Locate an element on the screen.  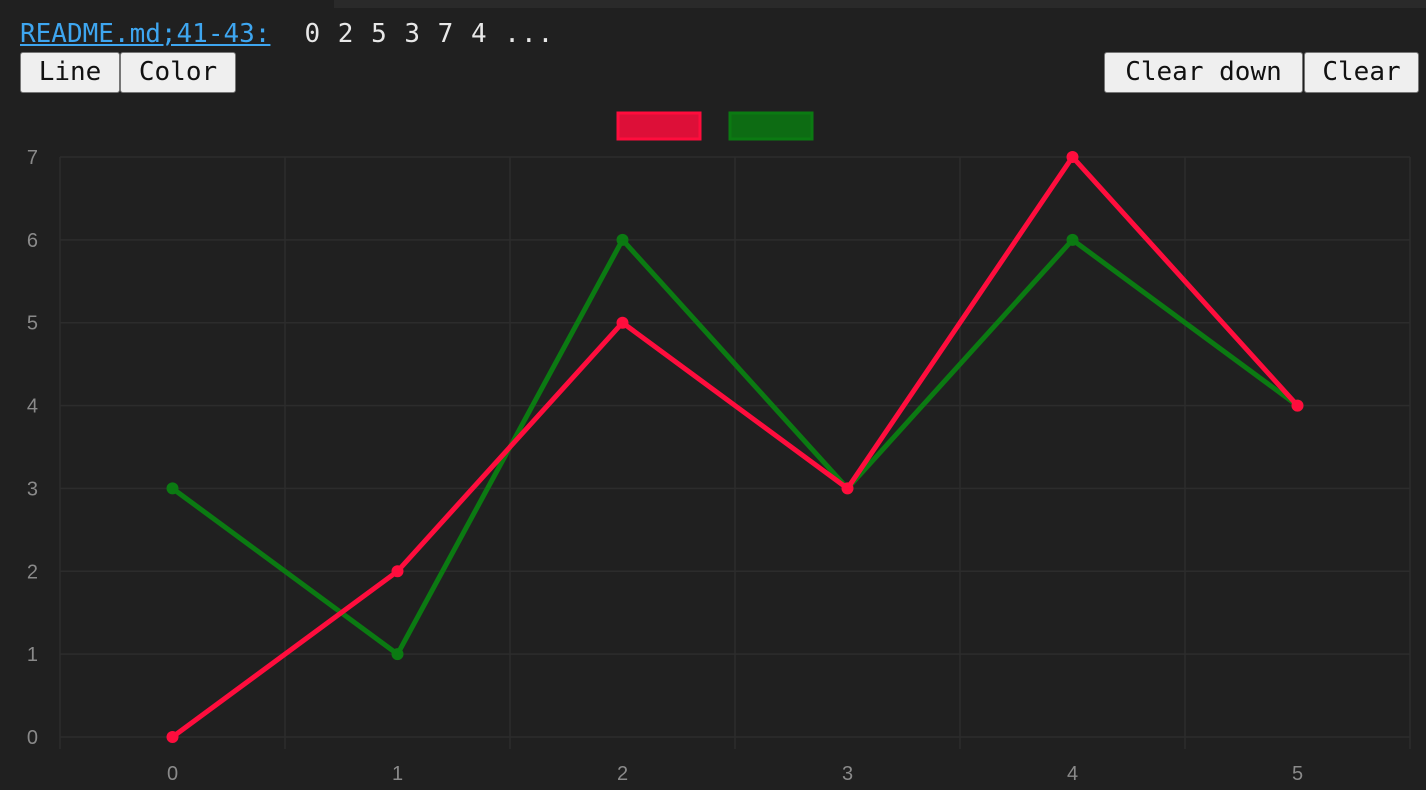
line-button: Line is located at coordinates (70, 72).